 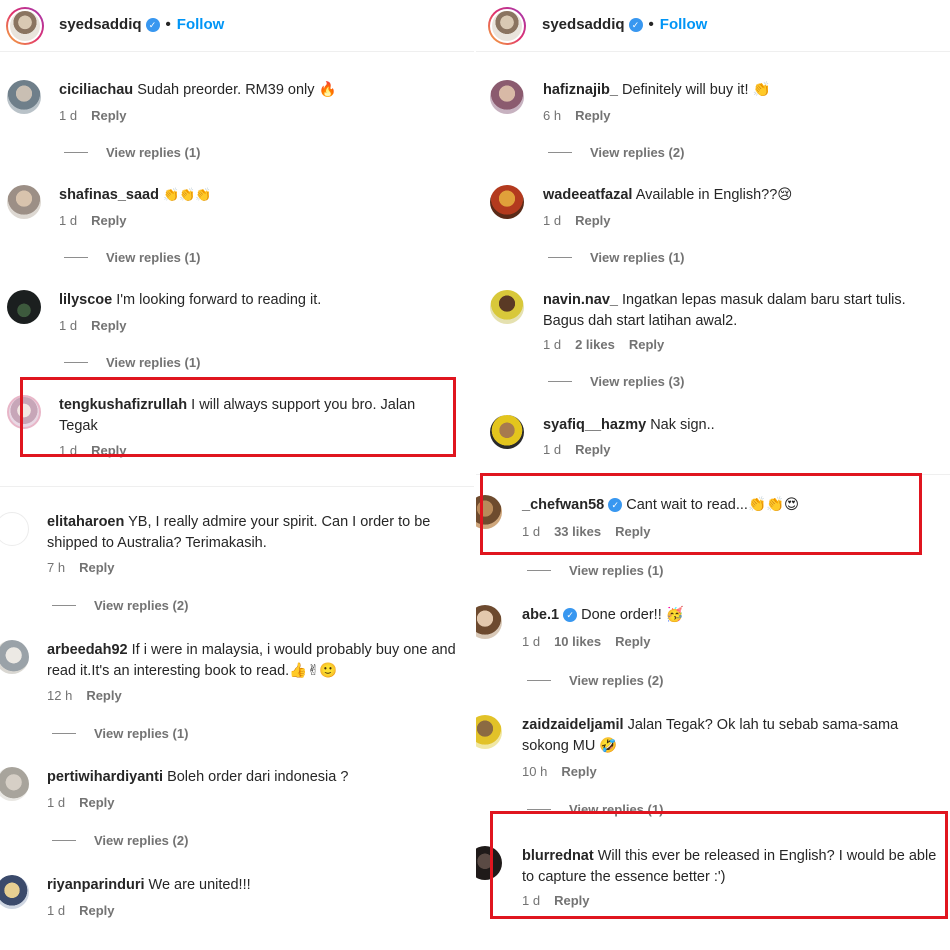 I want to click on comment-text: Sudah preorder. RM39 only 🔥, so click(x=237, y=90).